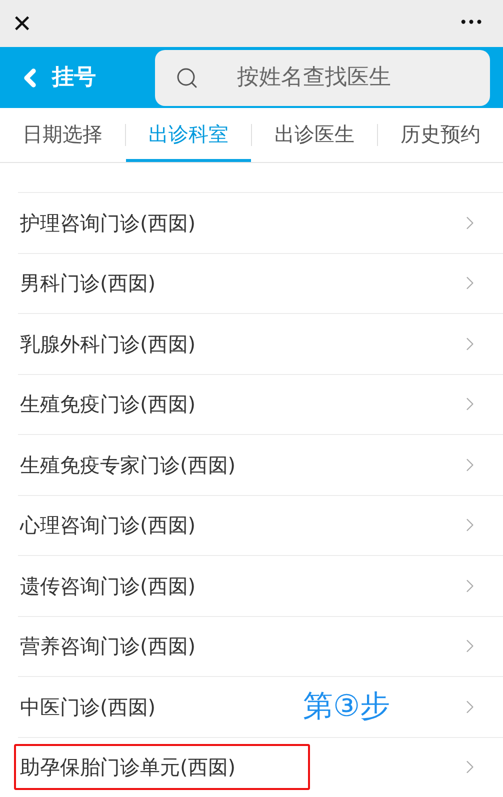 The width and height of the screenshot is (503, 797). Describe the element at coordinates (22, 24) in the screenshot. I see `close-button: ✕` at that location.